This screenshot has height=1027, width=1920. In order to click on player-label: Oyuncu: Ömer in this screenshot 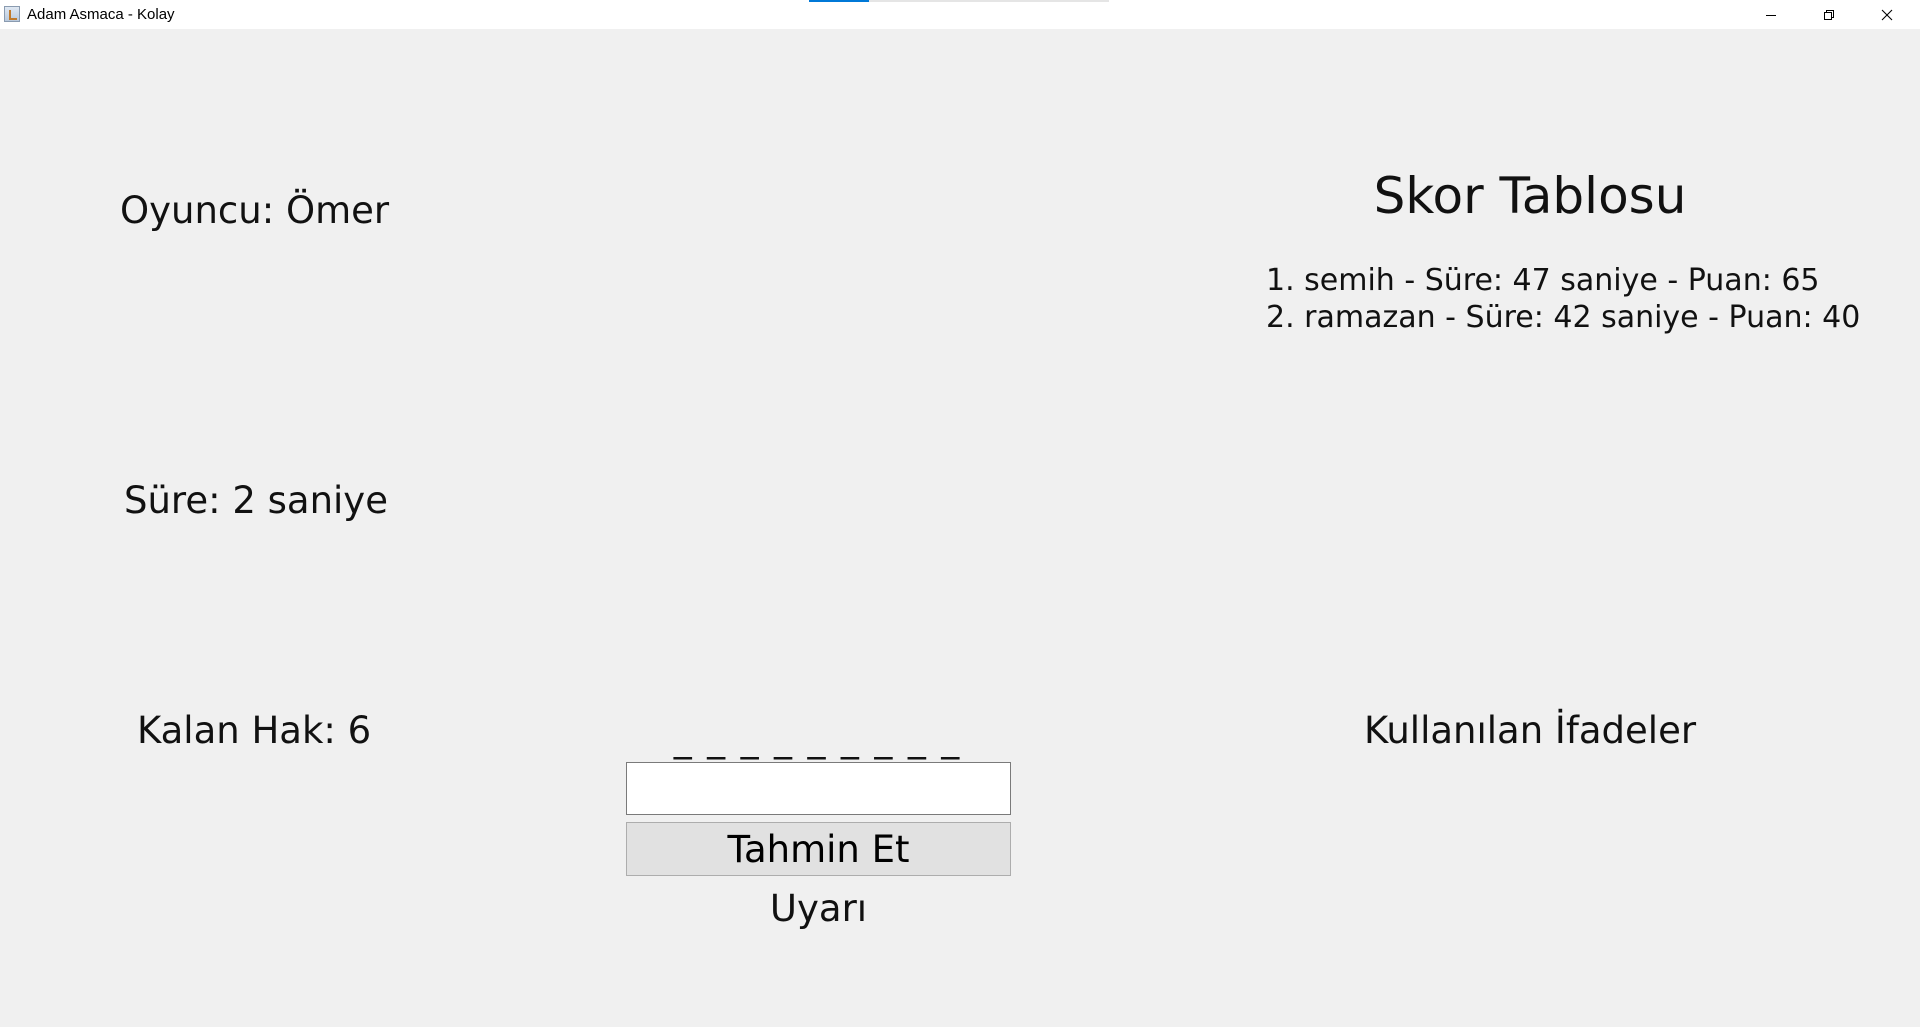, I will do `click(255, 210)`.